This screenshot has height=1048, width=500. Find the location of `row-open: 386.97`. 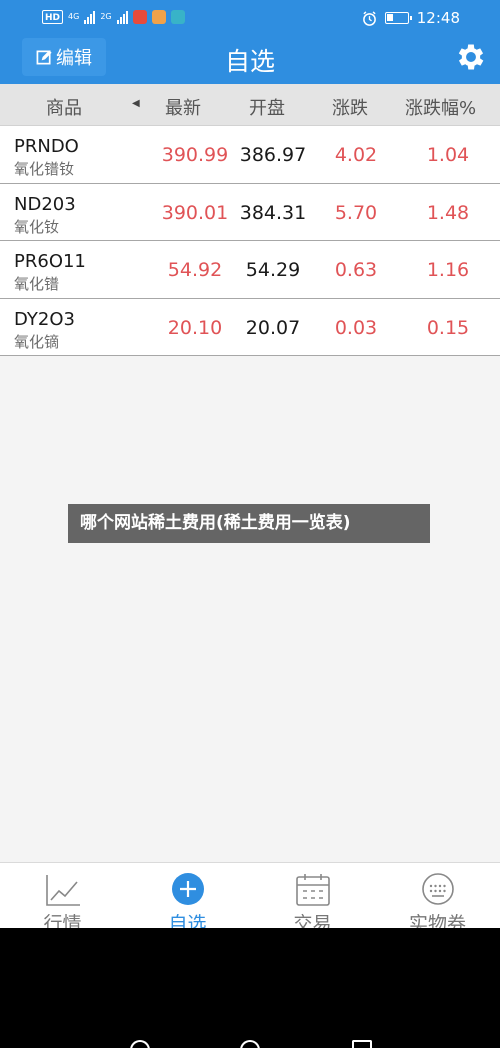

row-open: 386.97 is located at coordinates (273, 155).